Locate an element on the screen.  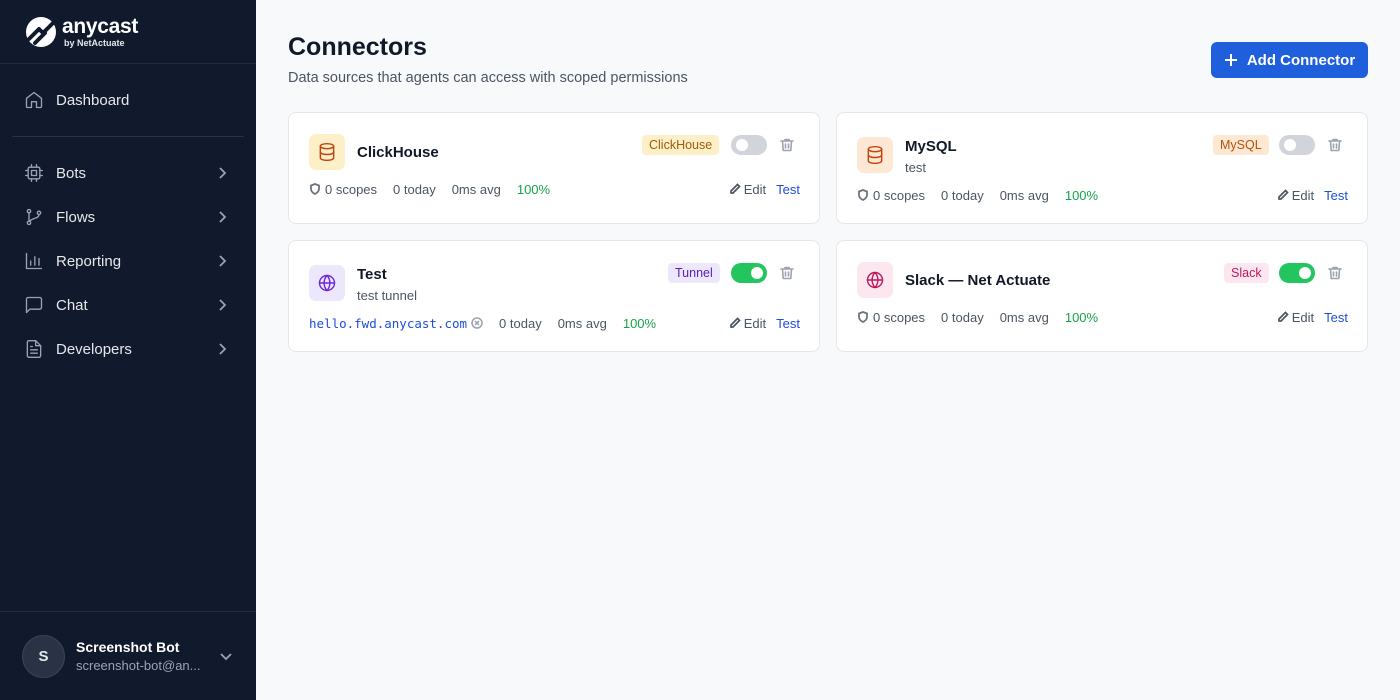
nav-item-bots: Bots is located at coordinates (128, 173).